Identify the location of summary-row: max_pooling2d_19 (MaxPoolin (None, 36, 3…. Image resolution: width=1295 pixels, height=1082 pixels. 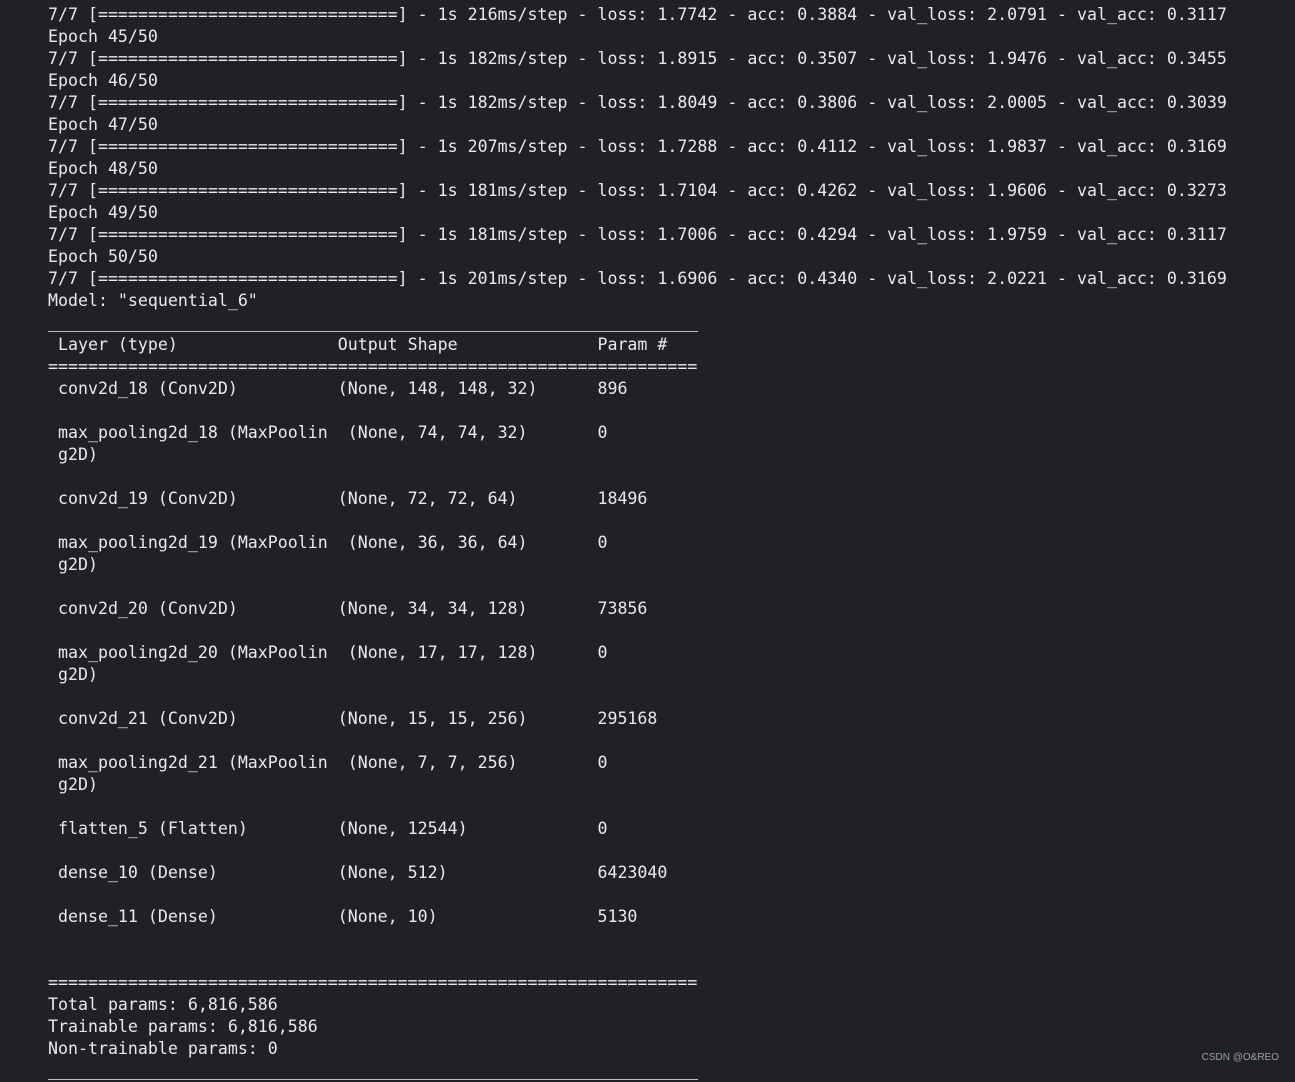
(373, 542).